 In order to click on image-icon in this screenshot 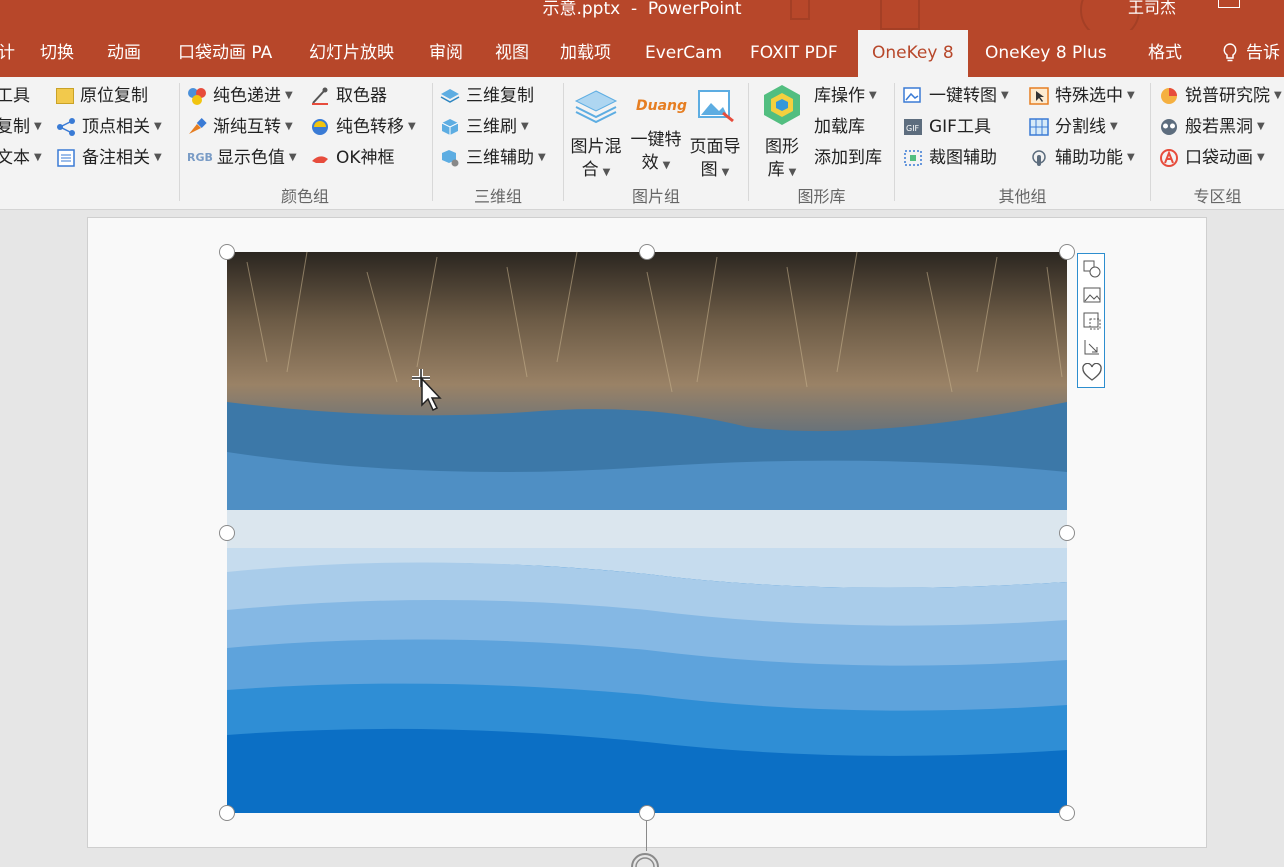, I will do `click(1092, 295)`.